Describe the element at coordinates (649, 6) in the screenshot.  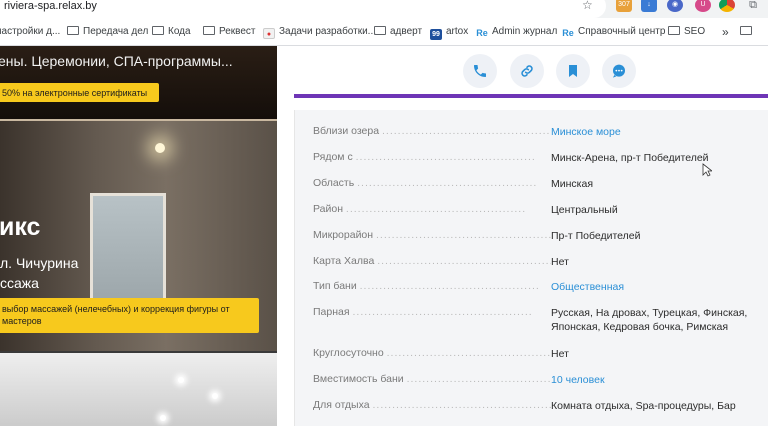
I see `download-extension-icon: ↓` at that location.